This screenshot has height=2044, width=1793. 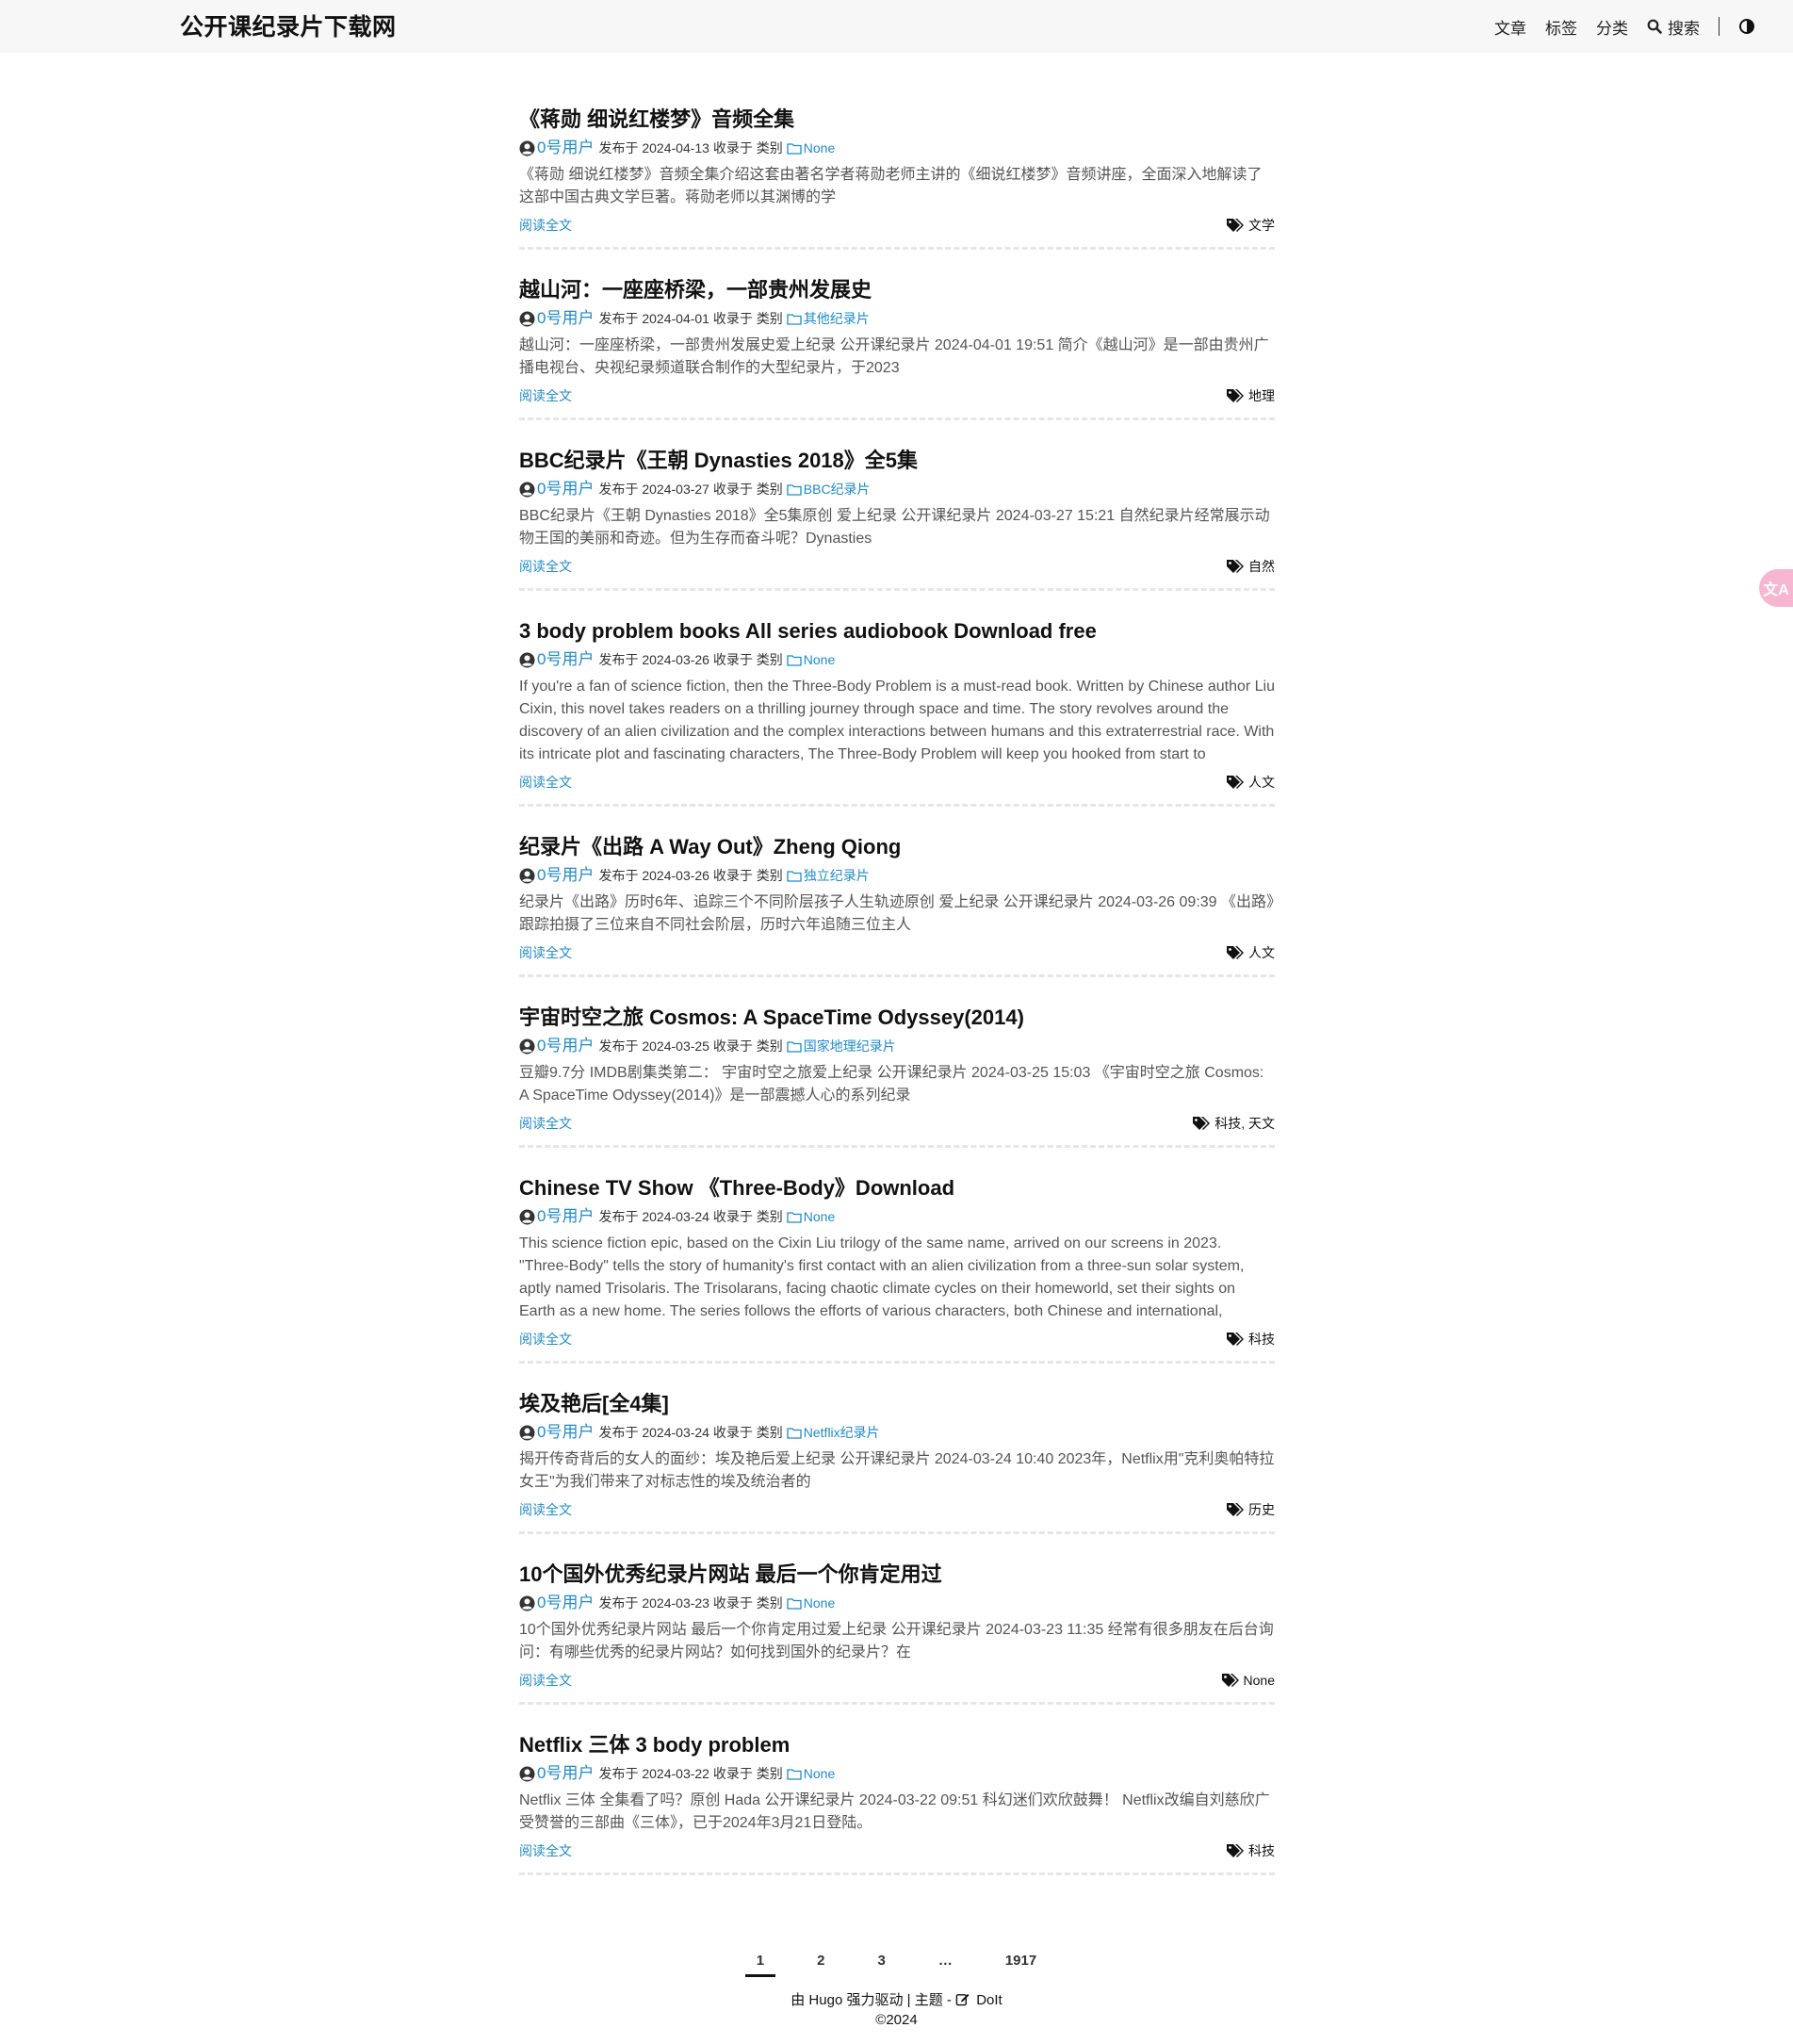 What do you see at coordinates (897, 1509) in the screenshot?
I see `post-footer: 阅读全文 历史` at bounding box center [897, 1509].